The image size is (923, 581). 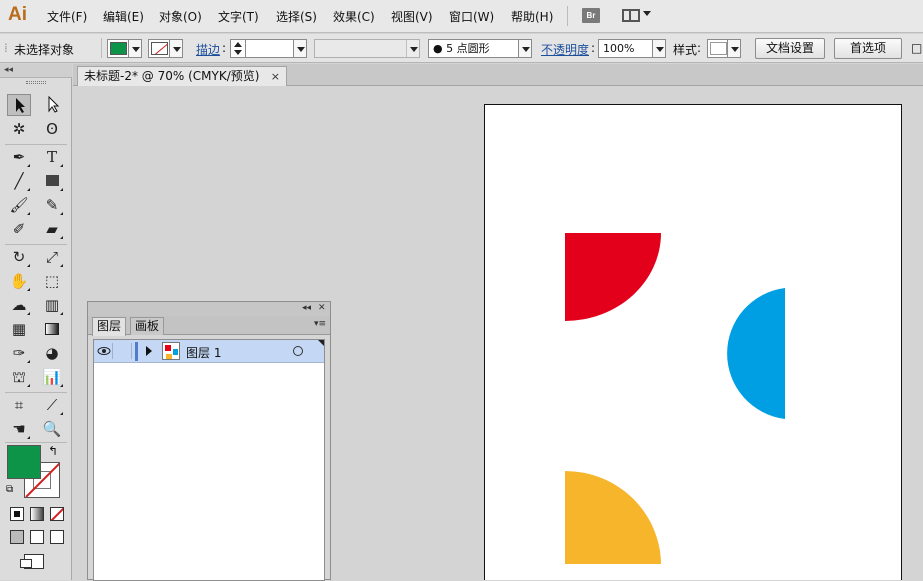 What do you see at coordinates (471, 16) in the screenshot?
I see `menu-window: 窗口(W)` at bounding box center [471, 16].